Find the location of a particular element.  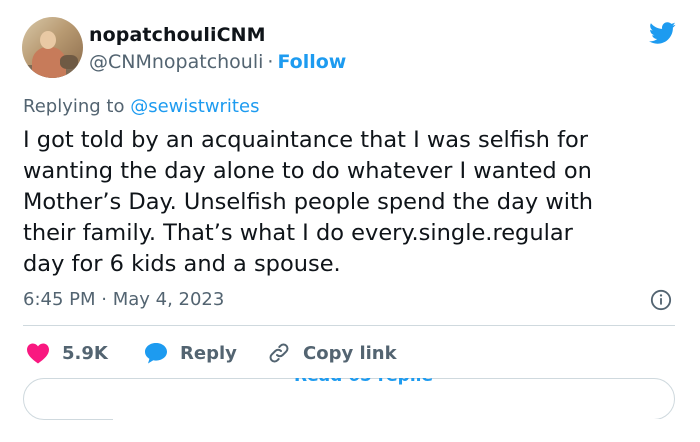

image-crop is located at coordinates (406, 430).